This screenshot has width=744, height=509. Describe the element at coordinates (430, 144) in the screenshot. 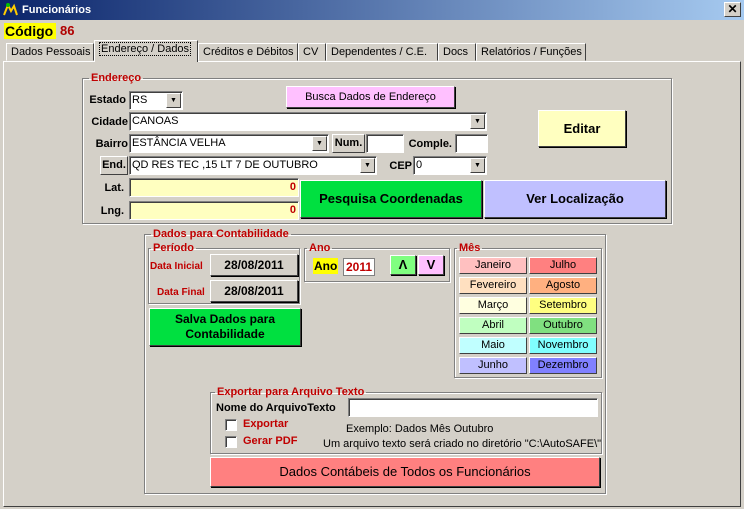

I see `comple-label: Comple.` at that location.